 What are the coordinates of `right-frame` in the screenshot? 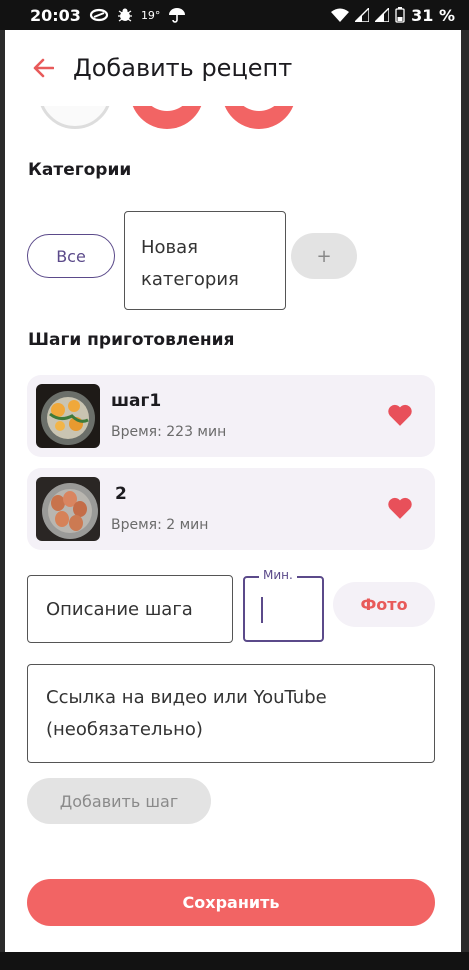 It's located at (465, 485).